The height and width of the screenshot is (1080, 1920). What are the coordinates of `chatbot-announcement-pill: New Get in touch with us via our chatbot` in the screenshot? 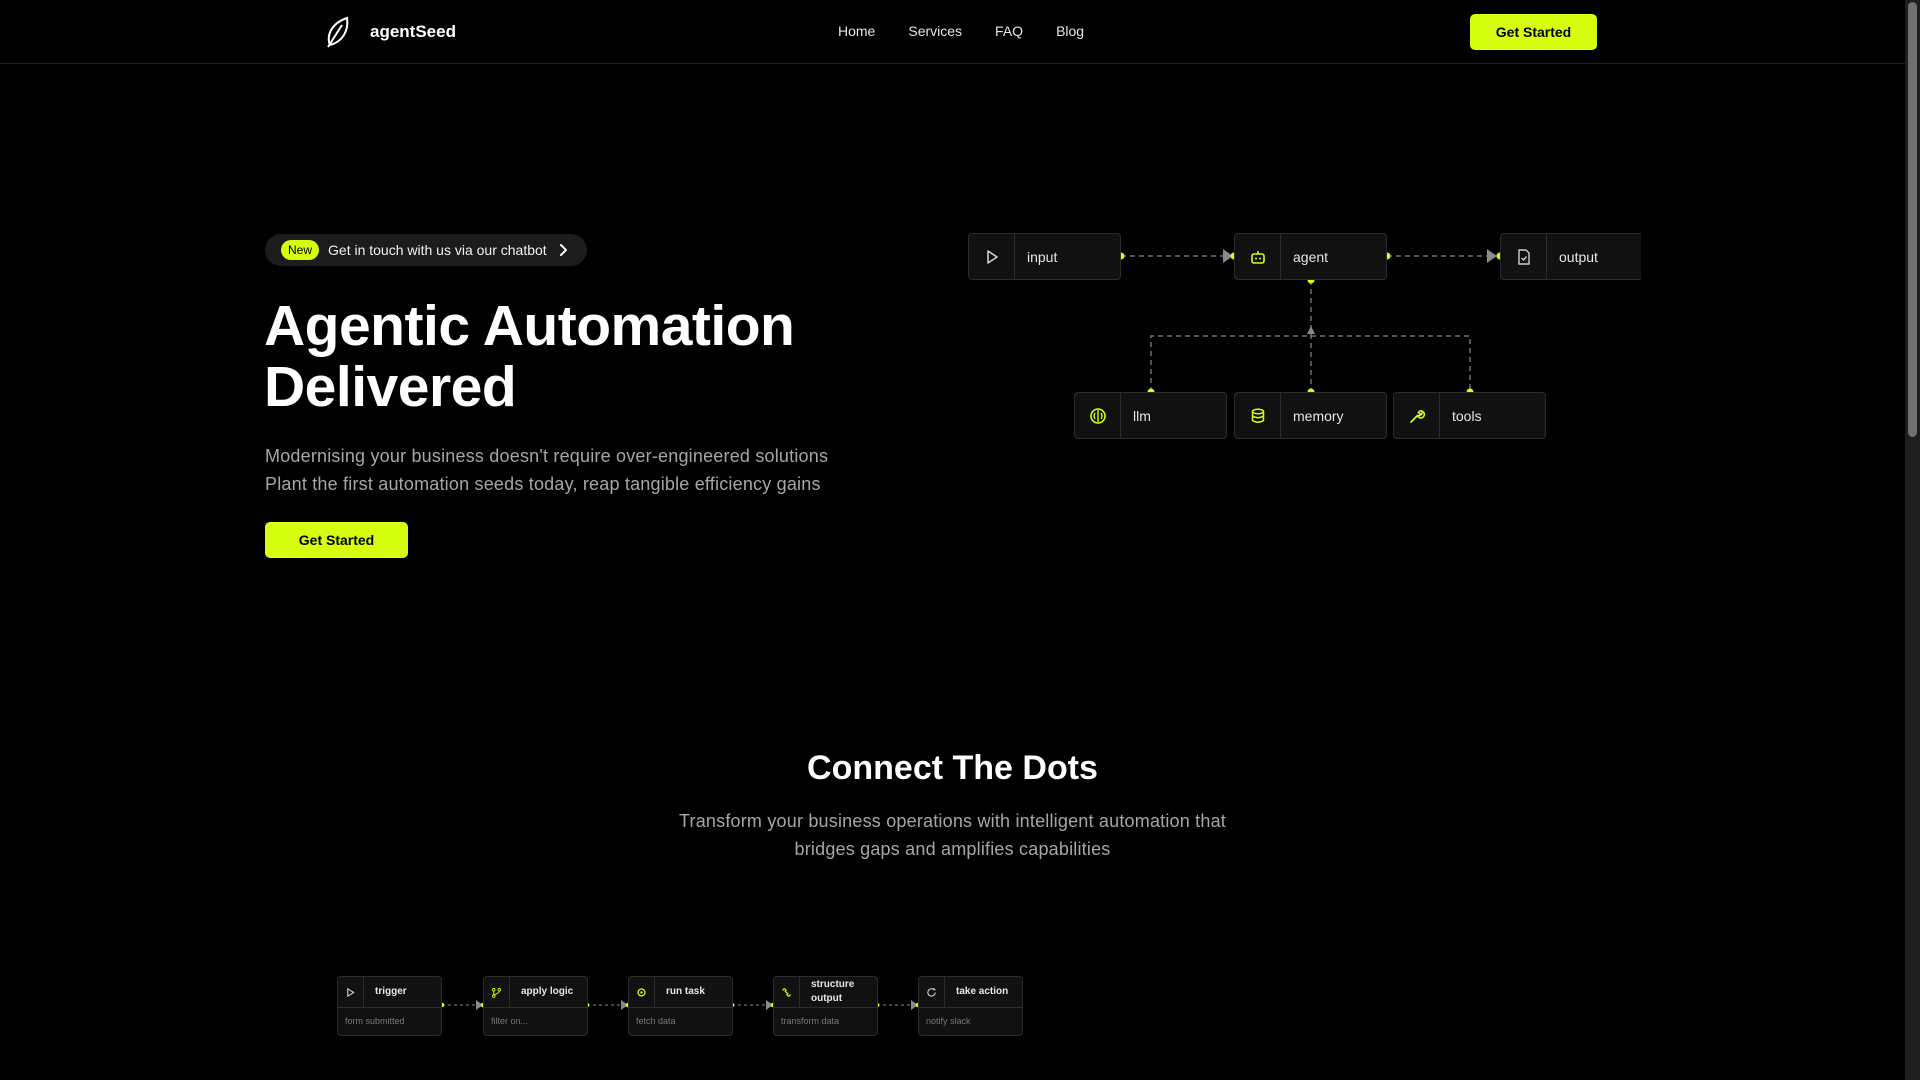 It's located at (426, 250).